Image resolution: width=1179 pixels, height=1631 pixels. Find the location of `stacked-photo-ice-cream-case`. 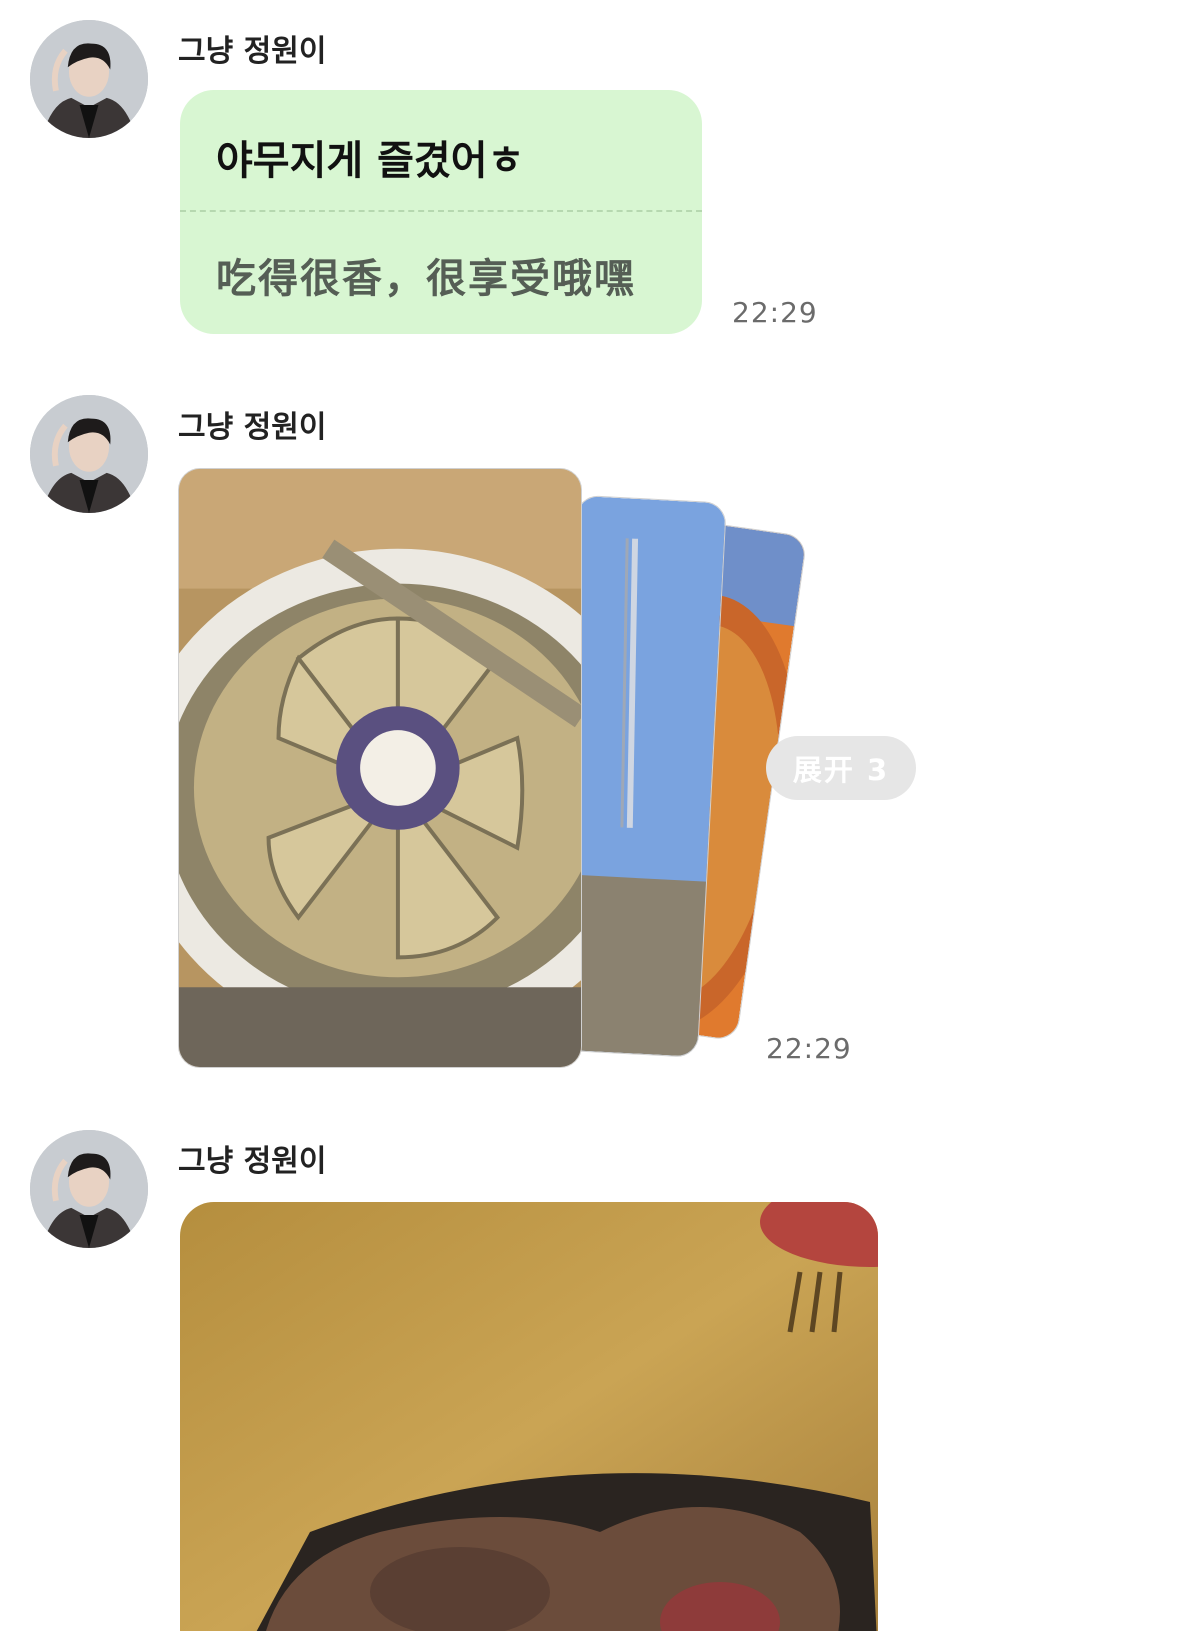

stacked-photo-ice-cream-case is located at coordinates (380, 768).